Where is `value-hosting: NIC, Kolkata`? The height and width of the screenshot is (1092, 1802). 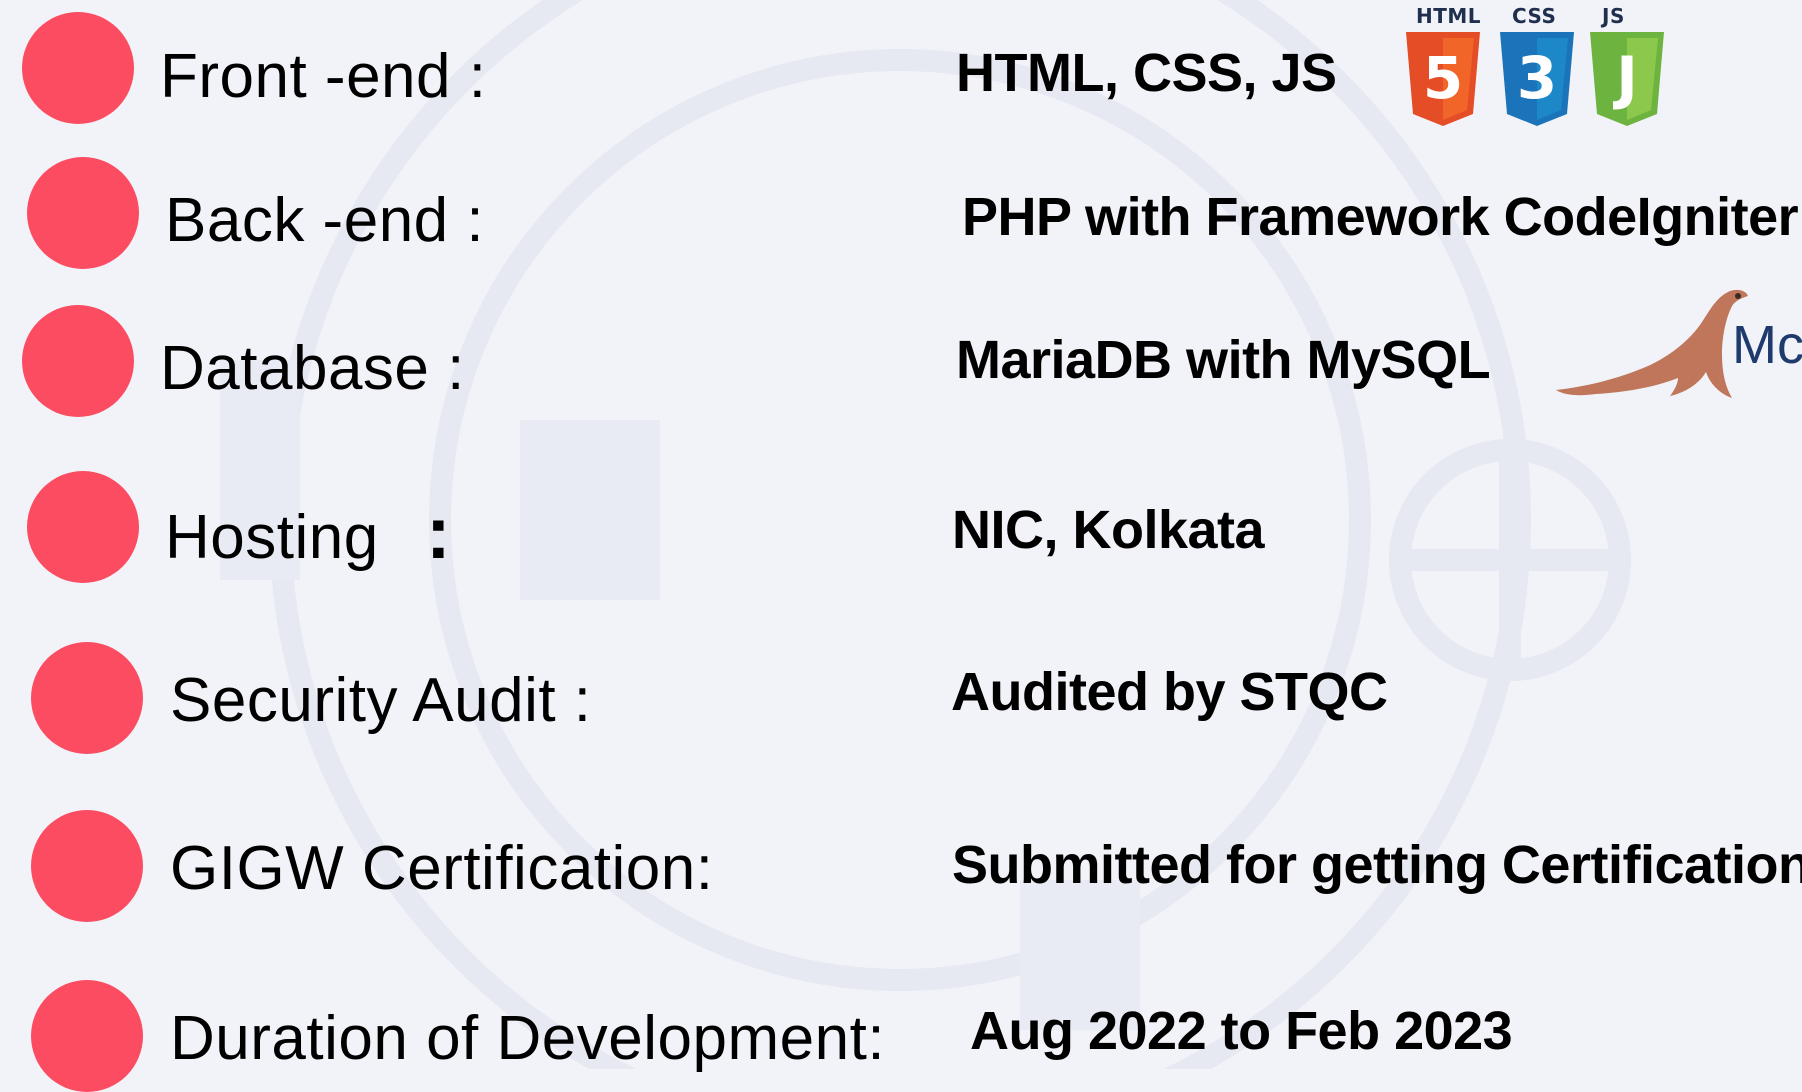 value-hosting: NIC, Kolkata is located at coordinates (1108, 530).